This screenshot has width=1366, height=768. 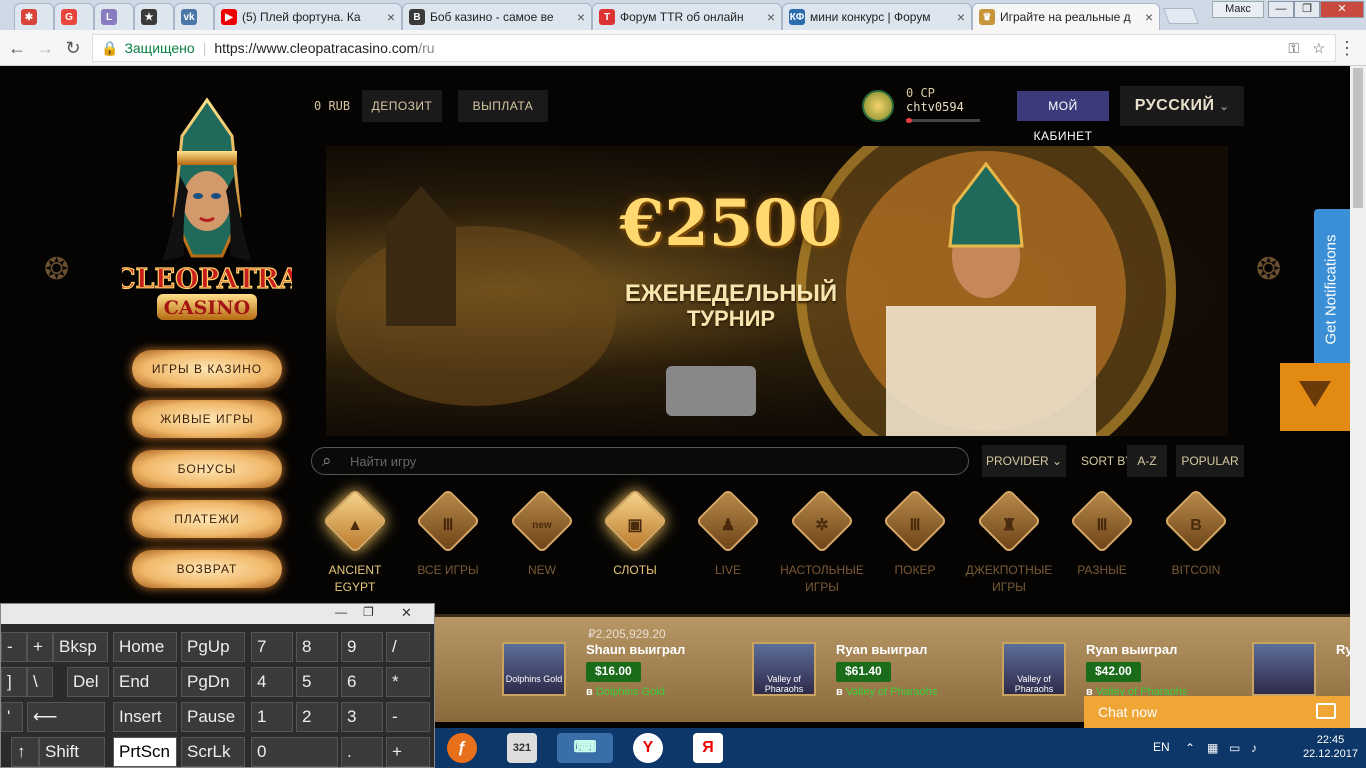 What do you see at coordinates (1284, 669) in the screenshot?
I see `game-thumbnail` at bounding box center [1284, 669].